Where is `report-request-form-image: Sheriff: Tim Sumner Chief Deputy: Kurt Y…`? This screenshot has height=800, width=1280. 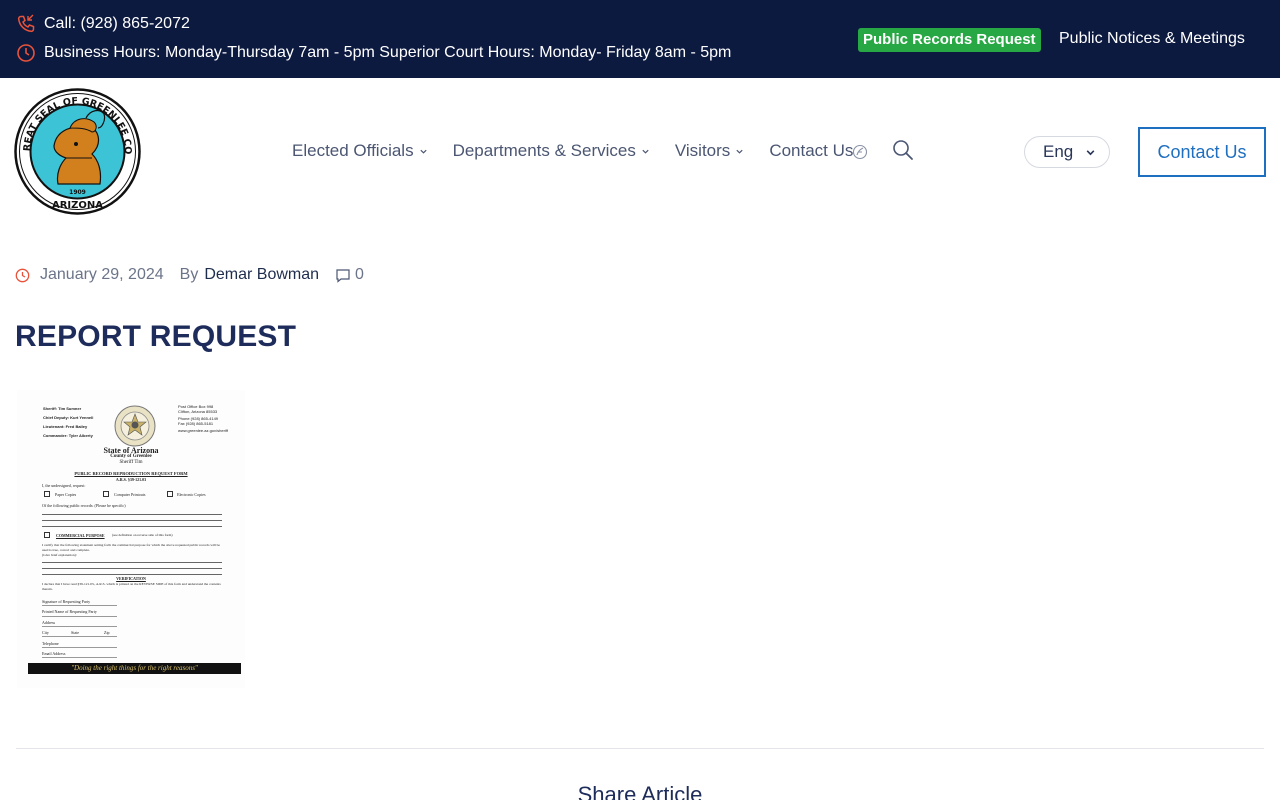 report-request-form-image: Sheriff: Tim Sumner Chief Deputy: Kurt Y… is located at coordinates (131, 539).